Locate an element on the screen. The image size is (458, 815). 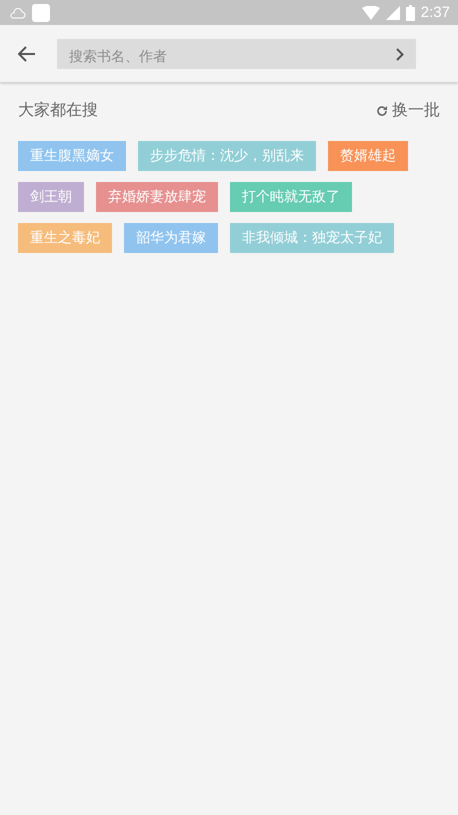
search-tag: 弃婚娇妻放肆宠 is located at coordinates (157, 197).